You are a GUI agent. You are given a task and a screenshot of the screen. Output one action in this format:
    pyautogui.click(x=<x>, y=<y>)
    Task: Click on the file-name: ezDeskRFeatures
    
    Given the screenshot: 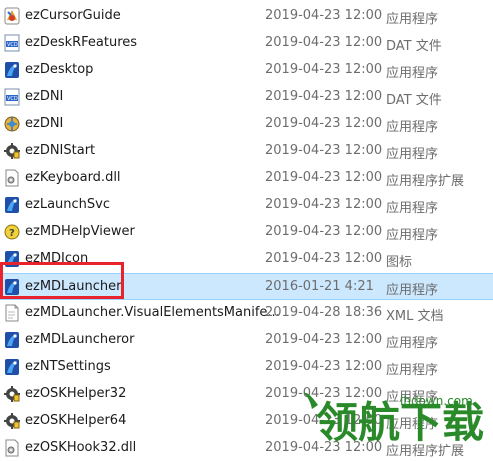 What is the action you would take?
    pyautogui.click(x=81, y=42)
    